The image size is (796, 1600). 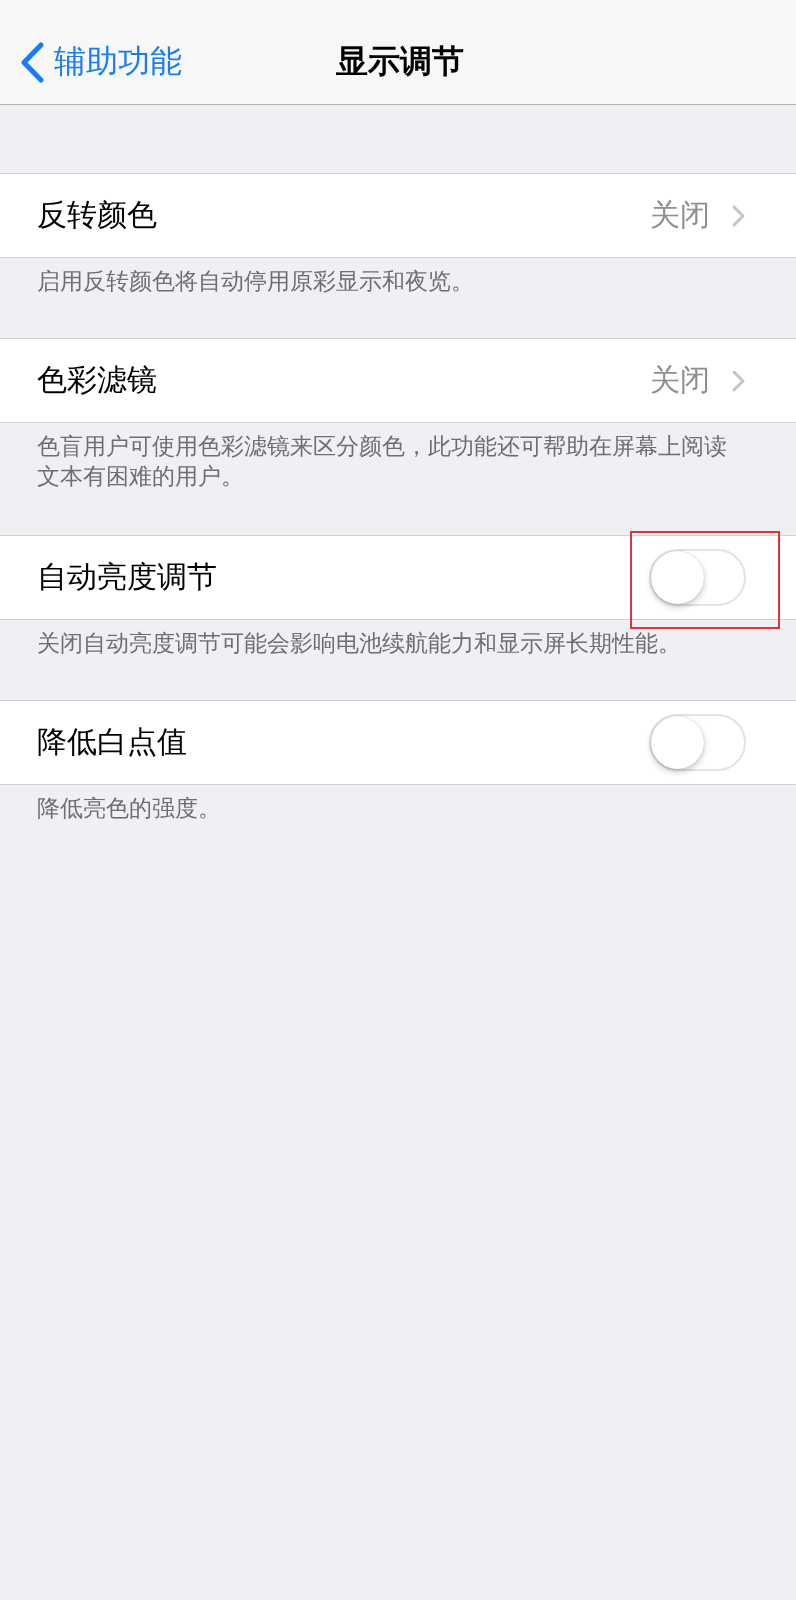 What do you see at coordinates (400, 61) in the screenshot?
I see `page-title: 显示调节` at bounding box center [400, 61].